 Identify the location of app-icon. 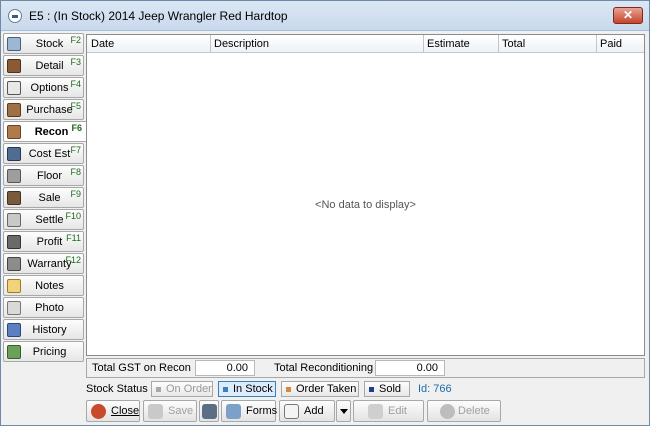
(15, 16).